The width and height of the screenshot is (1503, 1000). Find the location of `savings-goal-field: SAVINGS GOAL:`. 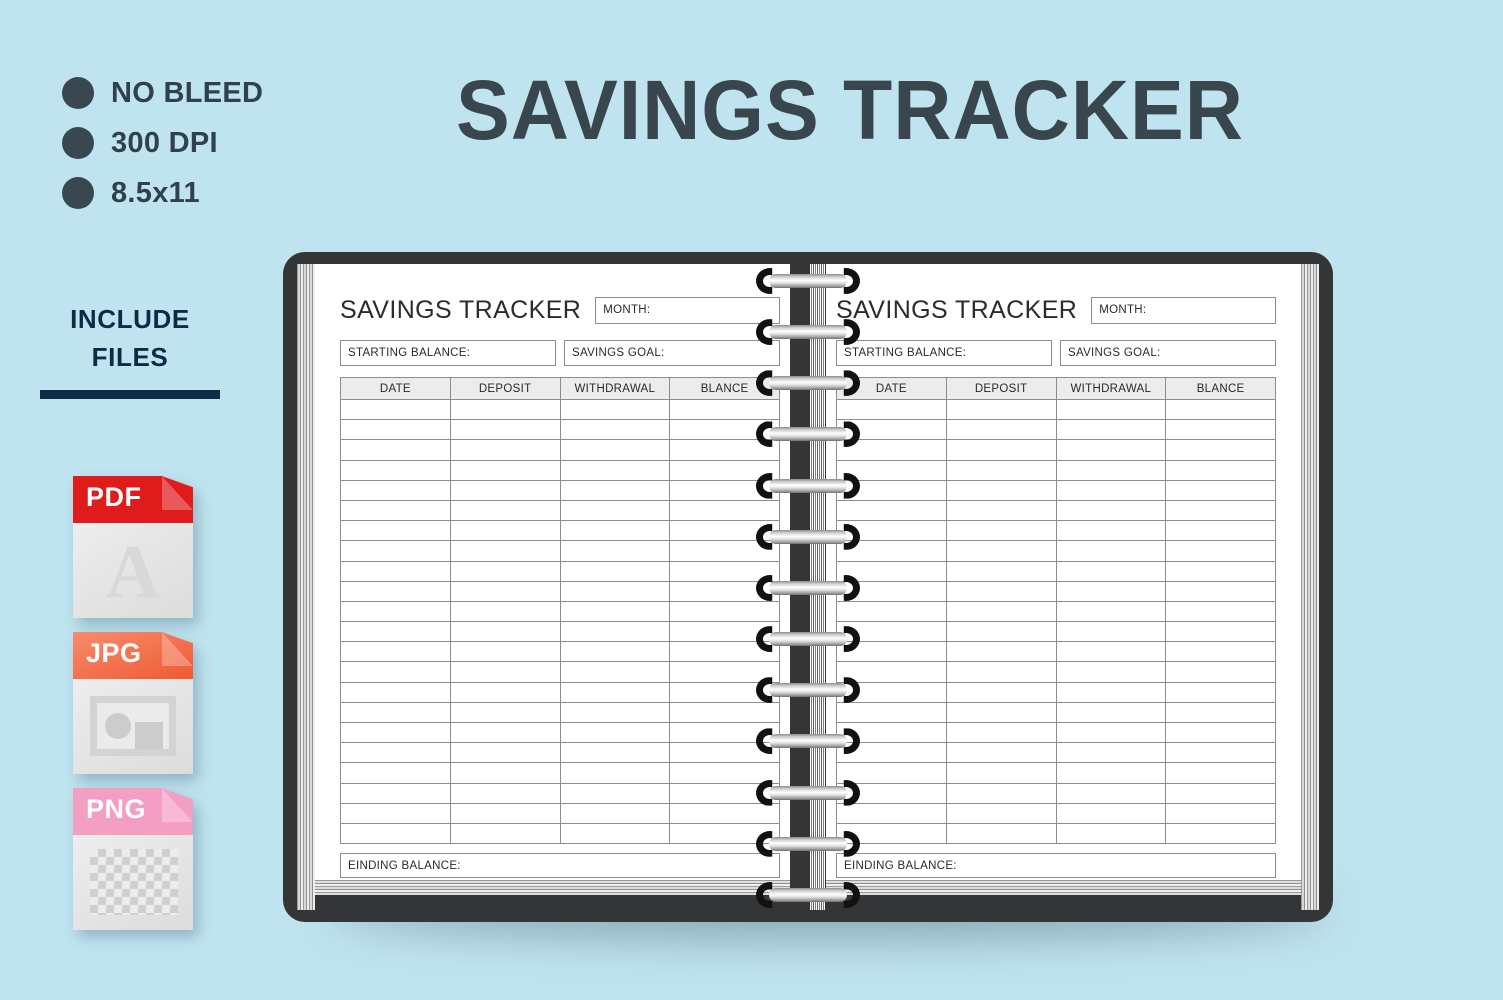

savings-goal-field: SAVINGS GOAL: is located at coordinates (672, 353).